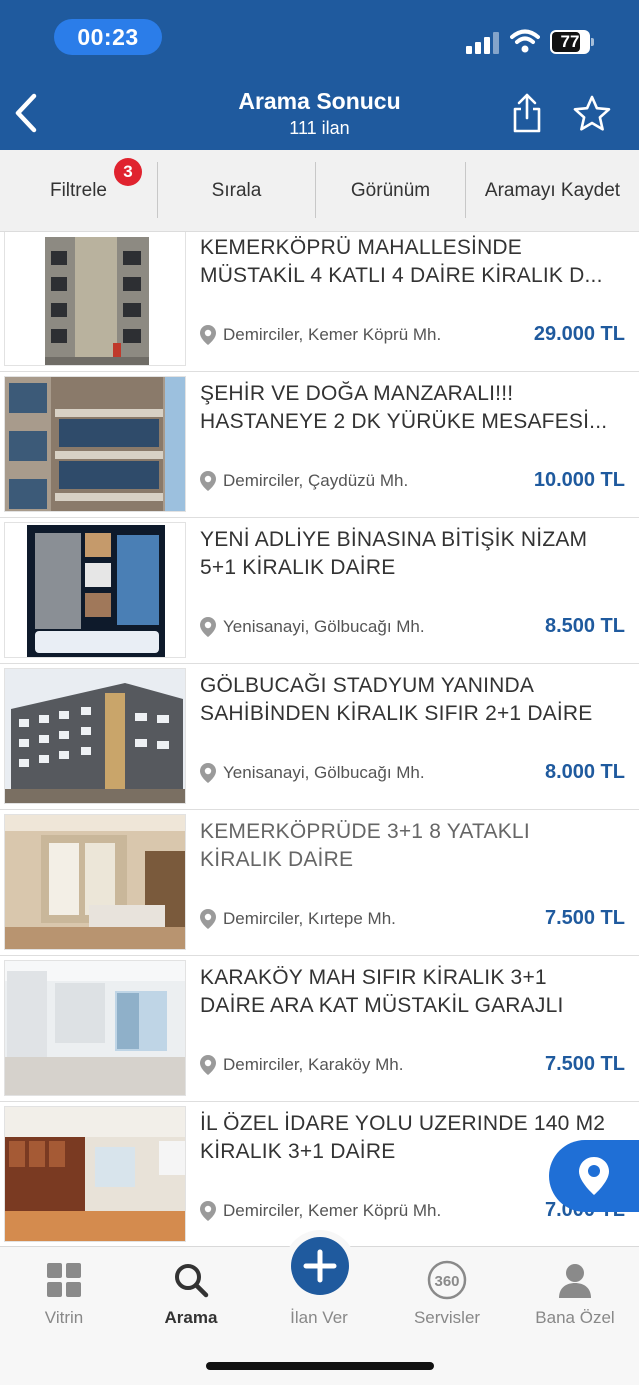 This screenshot has width=639, height=1385. What do you see at coordinates (575, 1281) in the screenshot?
I see `person-icon` at bounding box center [575, 1281].